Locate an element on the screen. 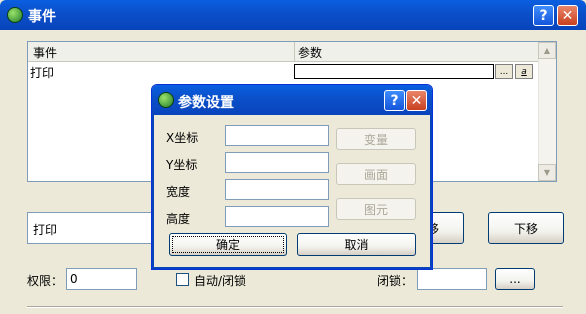 Image resolution: width=586 pixels, height=314 pixels. title-bar is located at coordinates (293, 15).